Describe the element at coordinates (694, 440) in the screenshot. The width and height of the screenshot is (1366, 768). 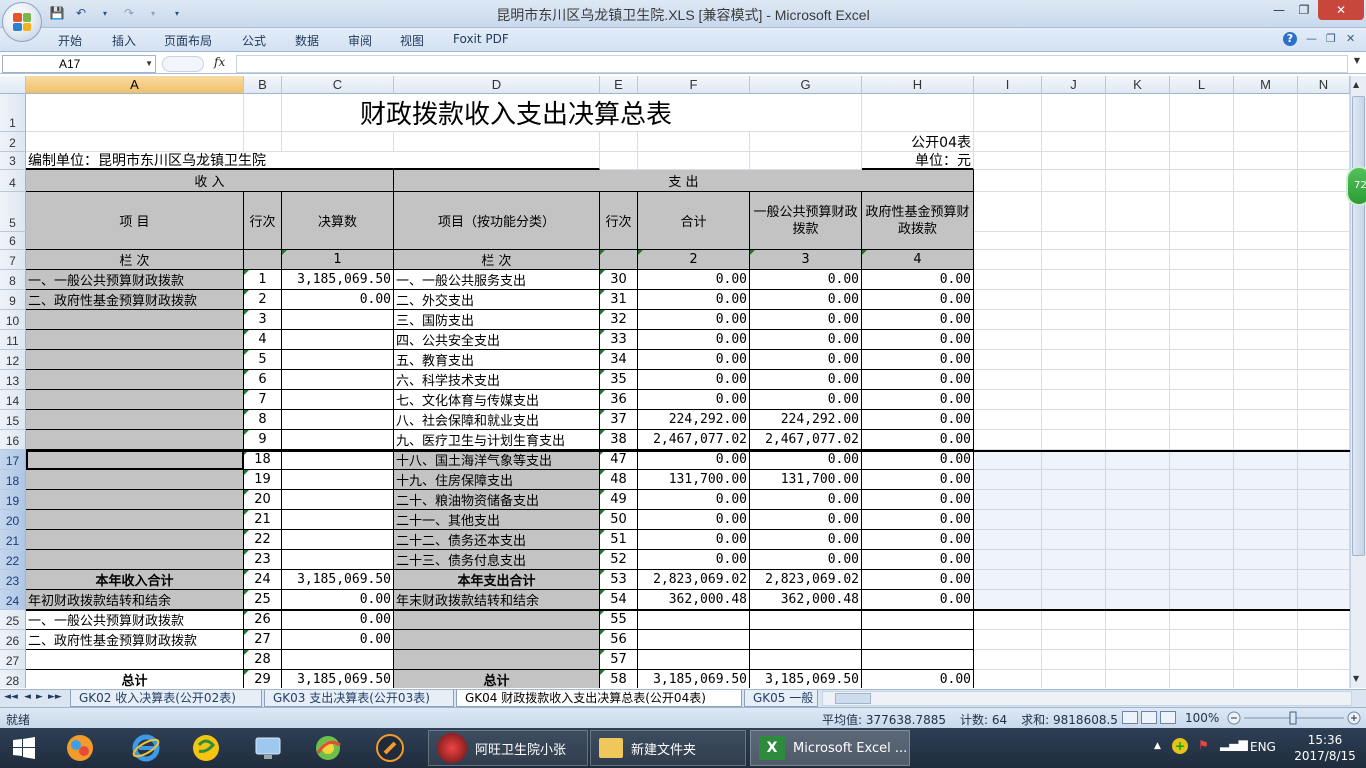
I see `expense-total: 2,467,077.02` at that location.